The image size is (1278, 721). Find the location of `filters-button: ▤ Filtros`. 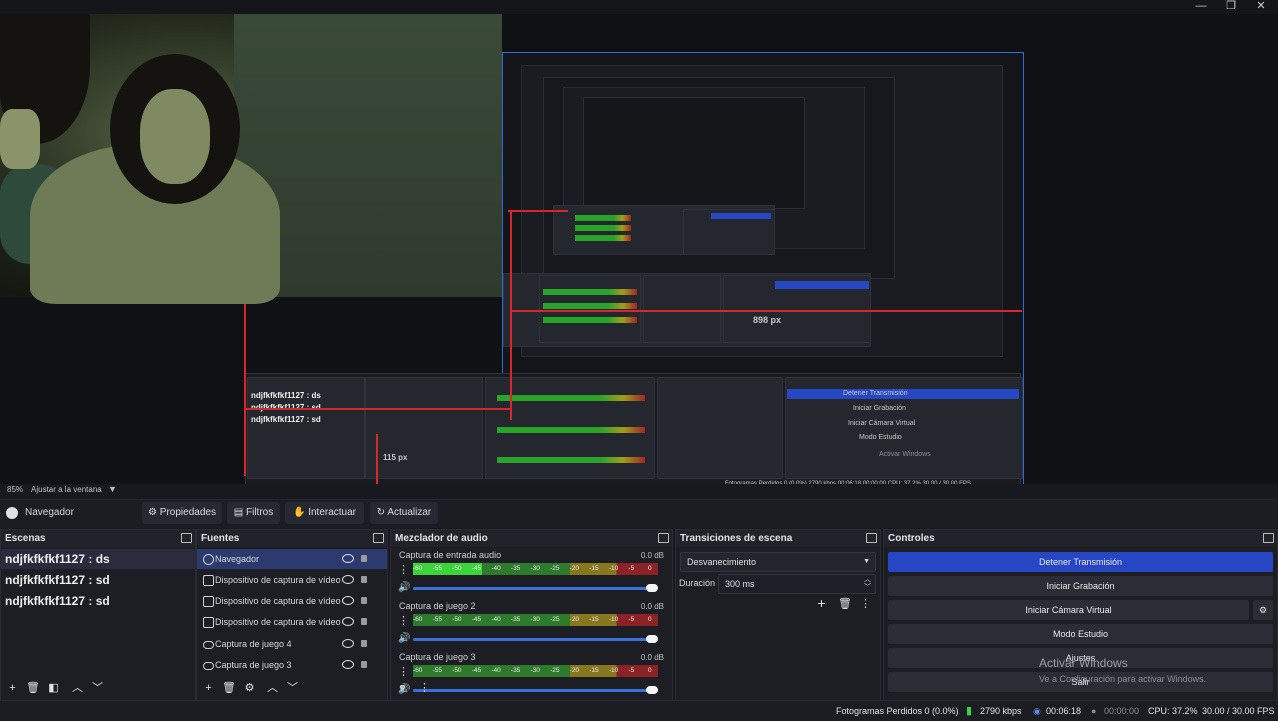

filters-button: ▤ Filtros is located at coordinates (253, 513).